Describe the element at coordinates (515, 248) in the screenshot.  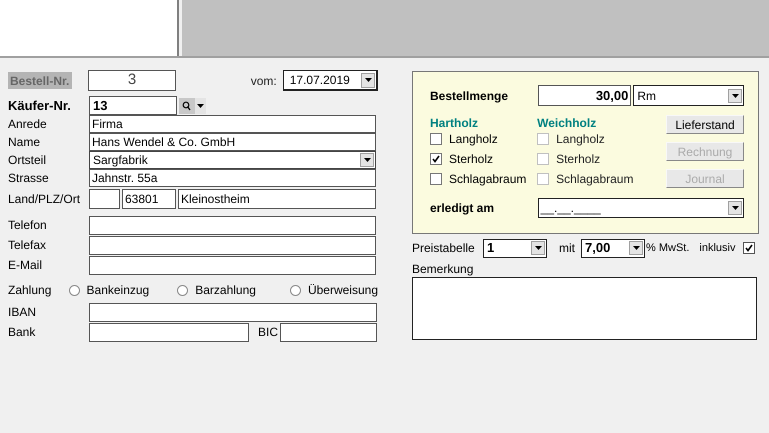
I see `price-table-dropdown: 1` at that location.